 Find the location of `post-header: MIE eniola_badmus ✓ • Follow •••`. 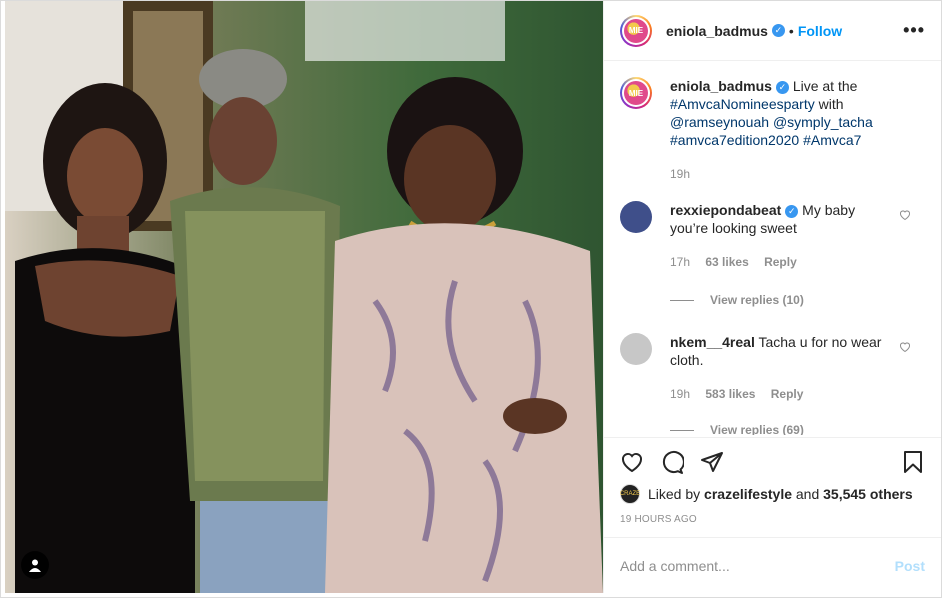

post-header: MIE eniola_badmus ✓ • Follow ••• is located at coordinates (772, 31).